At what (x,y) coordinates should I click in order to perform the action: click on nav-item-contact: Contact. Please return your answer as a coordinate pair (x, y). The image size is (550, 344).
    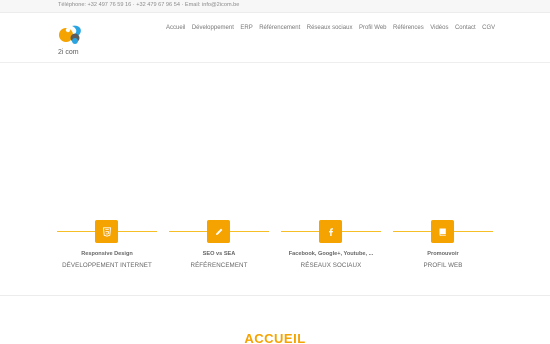
    Looking at the image, I should click on (465, 28).